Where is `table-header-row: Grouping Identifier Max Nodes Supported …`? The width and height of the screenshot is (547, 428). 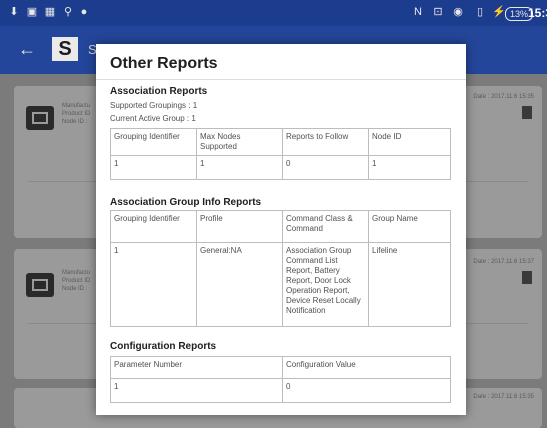
table-header-row: Grouping Identifier Max Nodes Supported … is located at coordinates (280, 142).